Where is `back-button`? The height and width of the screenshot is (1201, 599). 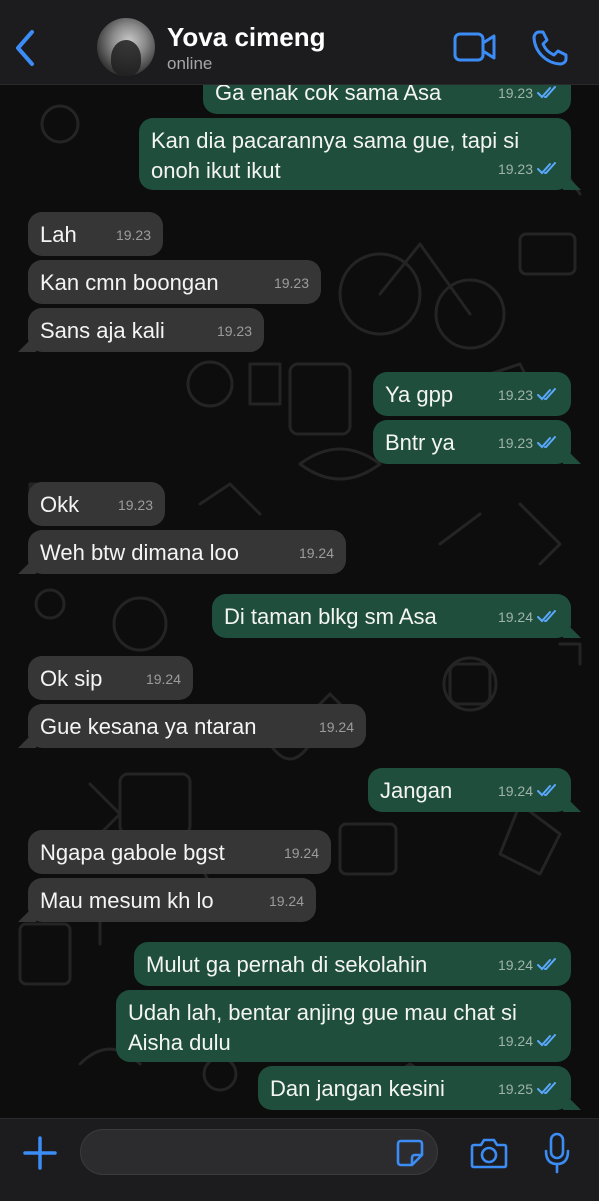 back-button is located at coordinates (26, 48).